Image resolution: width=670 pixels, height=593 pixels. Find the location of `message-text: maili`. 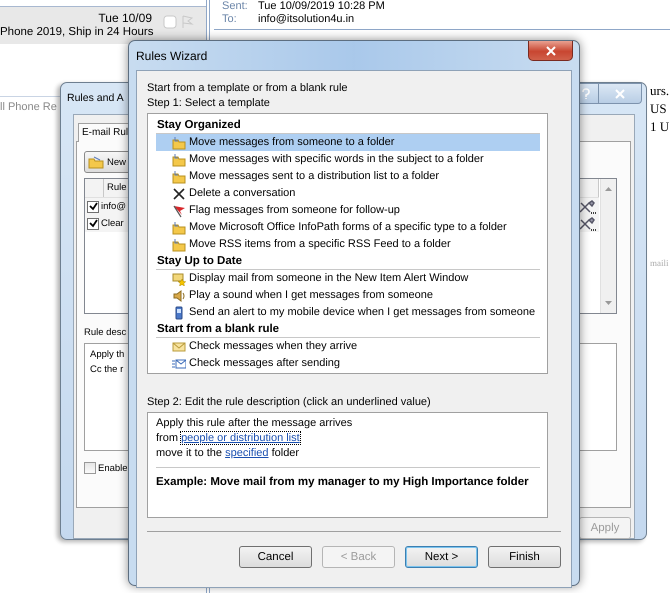

message-text: maili is located at coordinates (660, 263).